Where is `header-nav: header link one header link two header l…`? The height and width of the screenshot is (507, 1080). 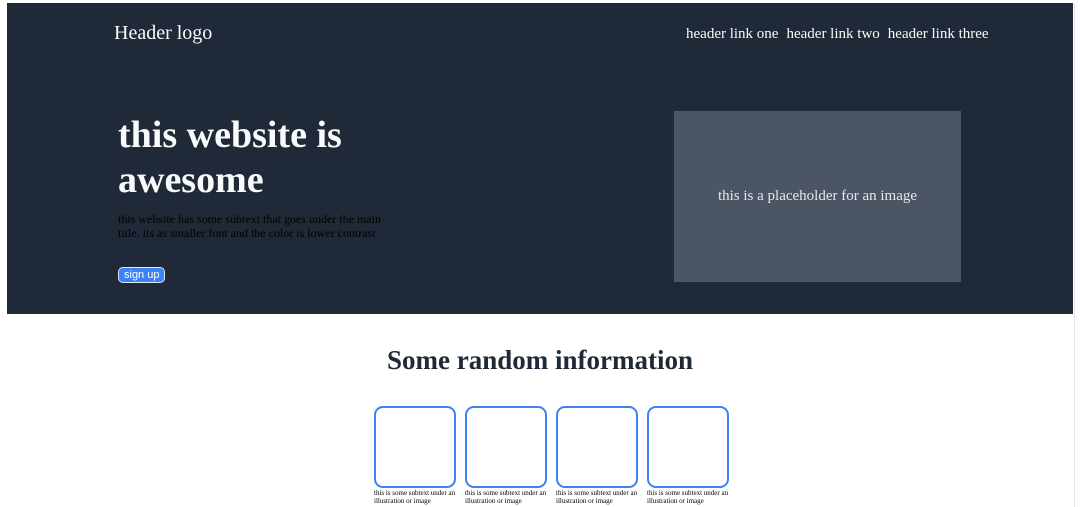 header-nav: header link one header link two header l… is located at coordinates (837, 34).